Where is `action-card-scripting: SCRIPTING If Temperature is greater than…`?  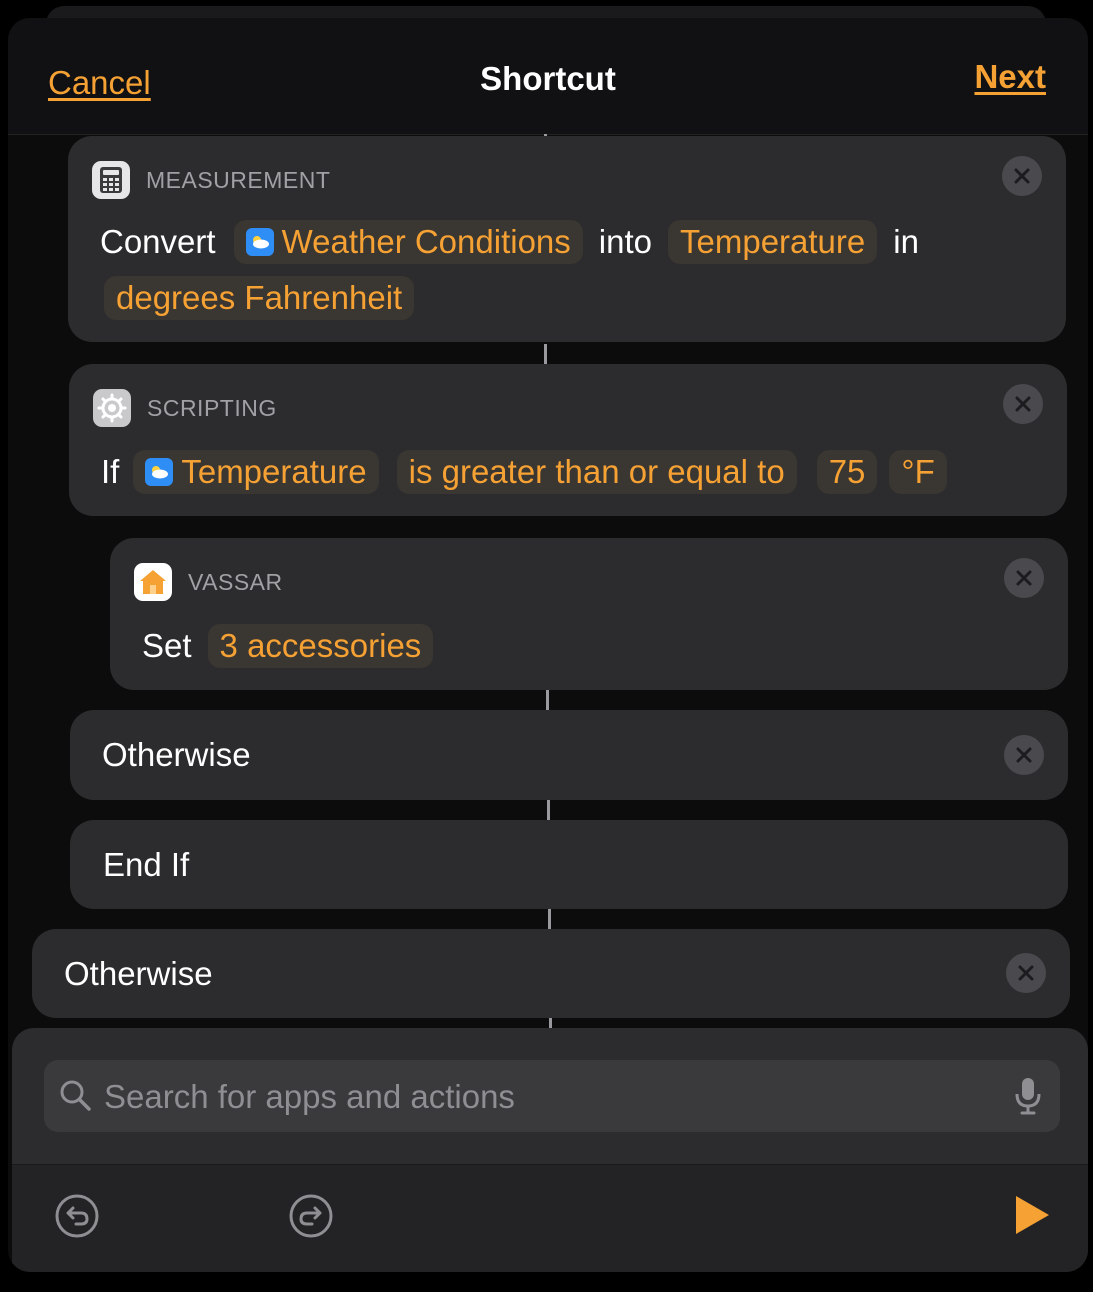 action-card-scripting: SCRIPTING If Temperature is greater than… is located at coordinates (568, 440).